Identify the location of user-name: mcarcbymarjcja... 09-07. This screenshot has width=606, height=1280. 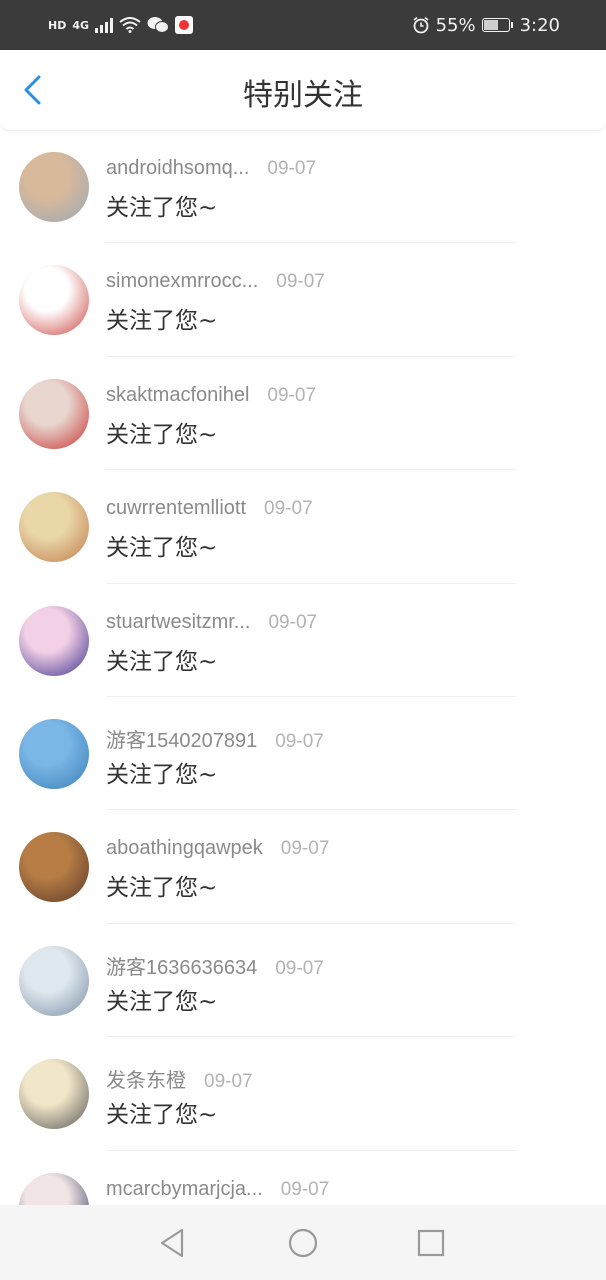
(217, 1189).